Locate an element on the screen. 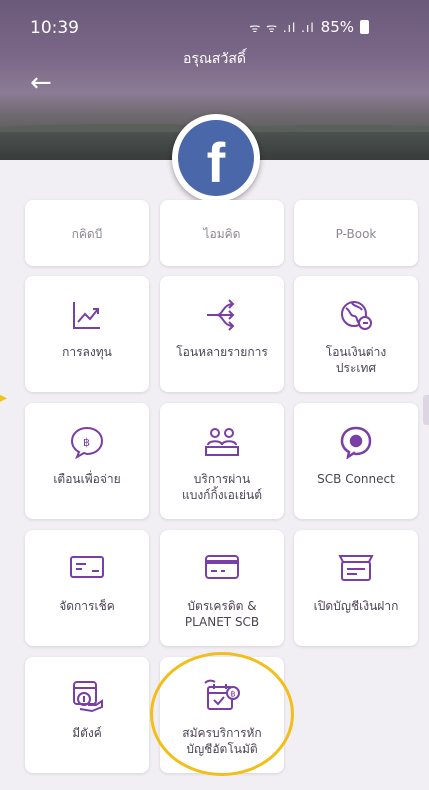 This screenshot has width=429, height=790. status-icons: ᯤ ᯤ .ıl .ıl 85% is located at coordinates (309, 27).